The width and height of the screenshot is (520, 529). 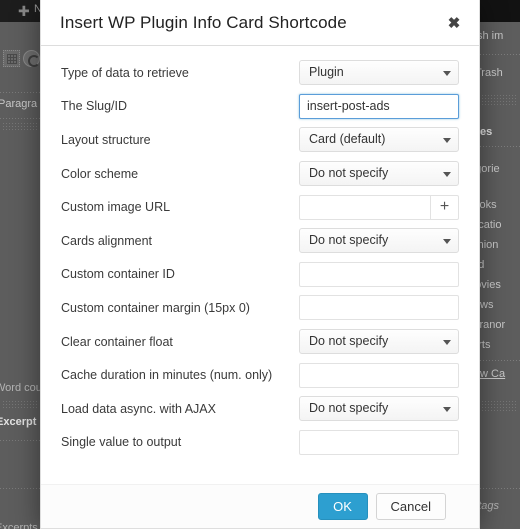 What do you see at coordinates (118, 274) in the screenshot?
I see `label-container-id: Custom container ID` at bounding box center [118, 274].